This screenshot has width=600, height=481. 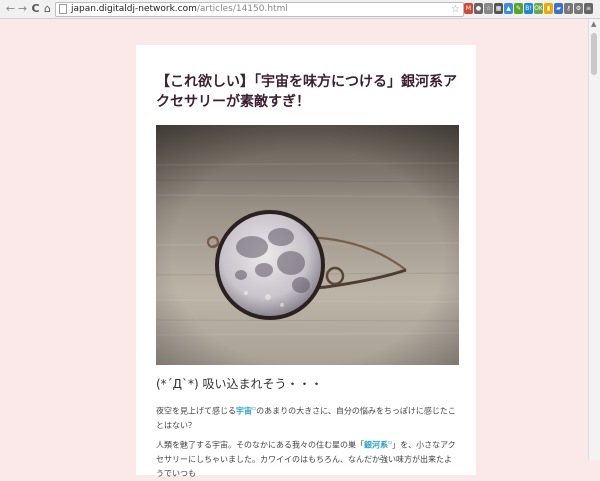 What do you see at coordinates (588, 8) in the screenshot?
I see `menu-icon: ≡` at bounding box center [588, 8].